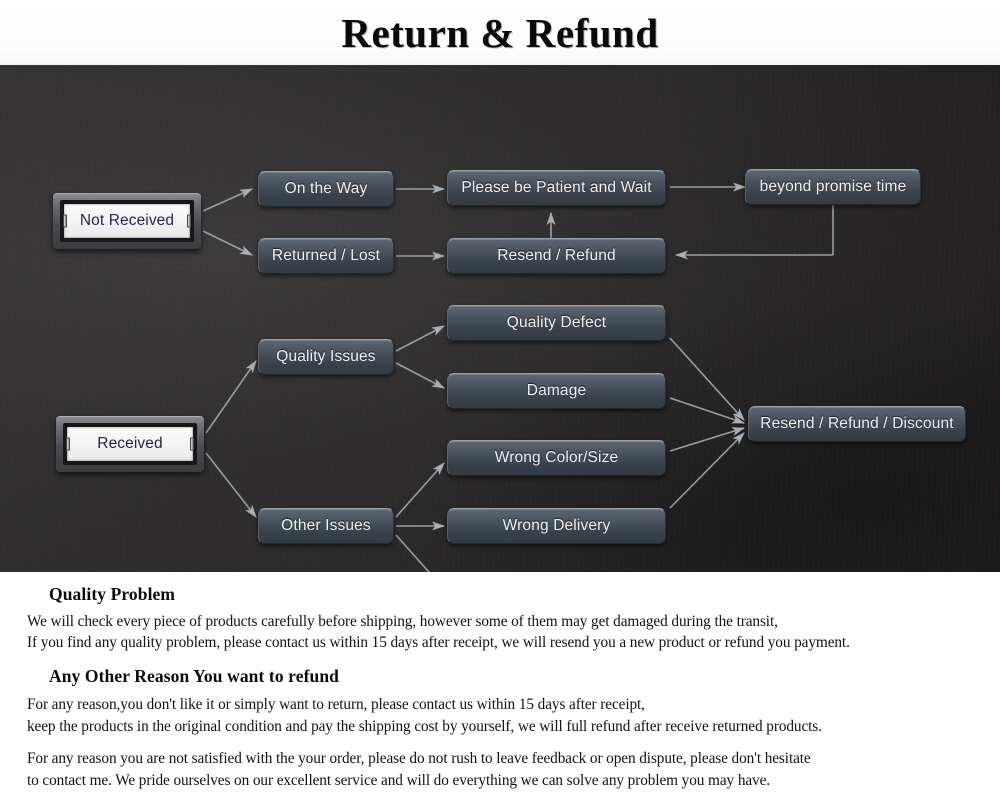  I want to click on node-received-panel: Received, so click(130, 444).